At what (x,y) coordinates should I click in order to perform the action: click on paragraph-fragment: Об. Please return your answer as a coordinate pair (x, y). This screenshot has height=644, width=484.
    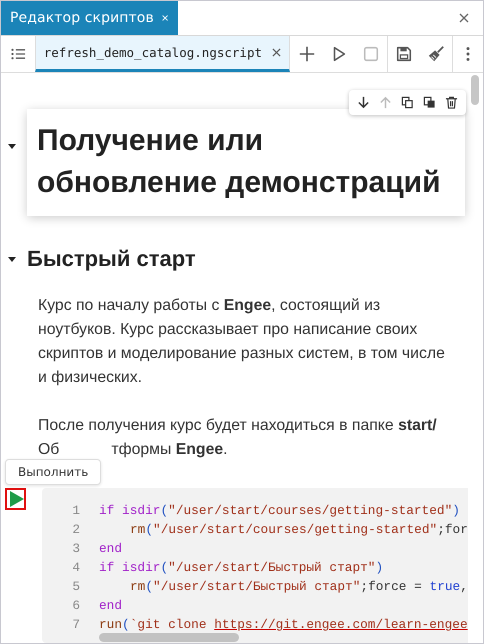
    Looking at the image, I should click on (49, 450).